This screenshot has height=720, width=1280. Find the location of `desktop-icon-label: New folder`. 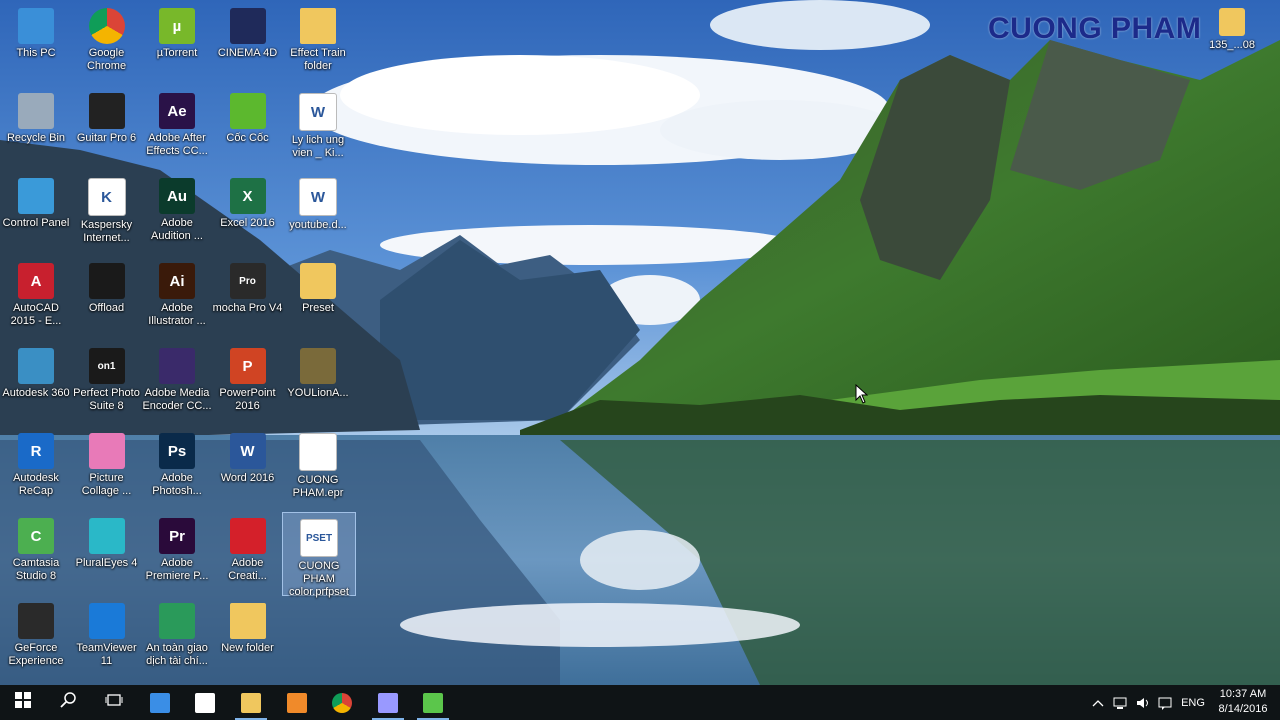

desktop-icon-label: New folder is located at coordinates (247, 648).